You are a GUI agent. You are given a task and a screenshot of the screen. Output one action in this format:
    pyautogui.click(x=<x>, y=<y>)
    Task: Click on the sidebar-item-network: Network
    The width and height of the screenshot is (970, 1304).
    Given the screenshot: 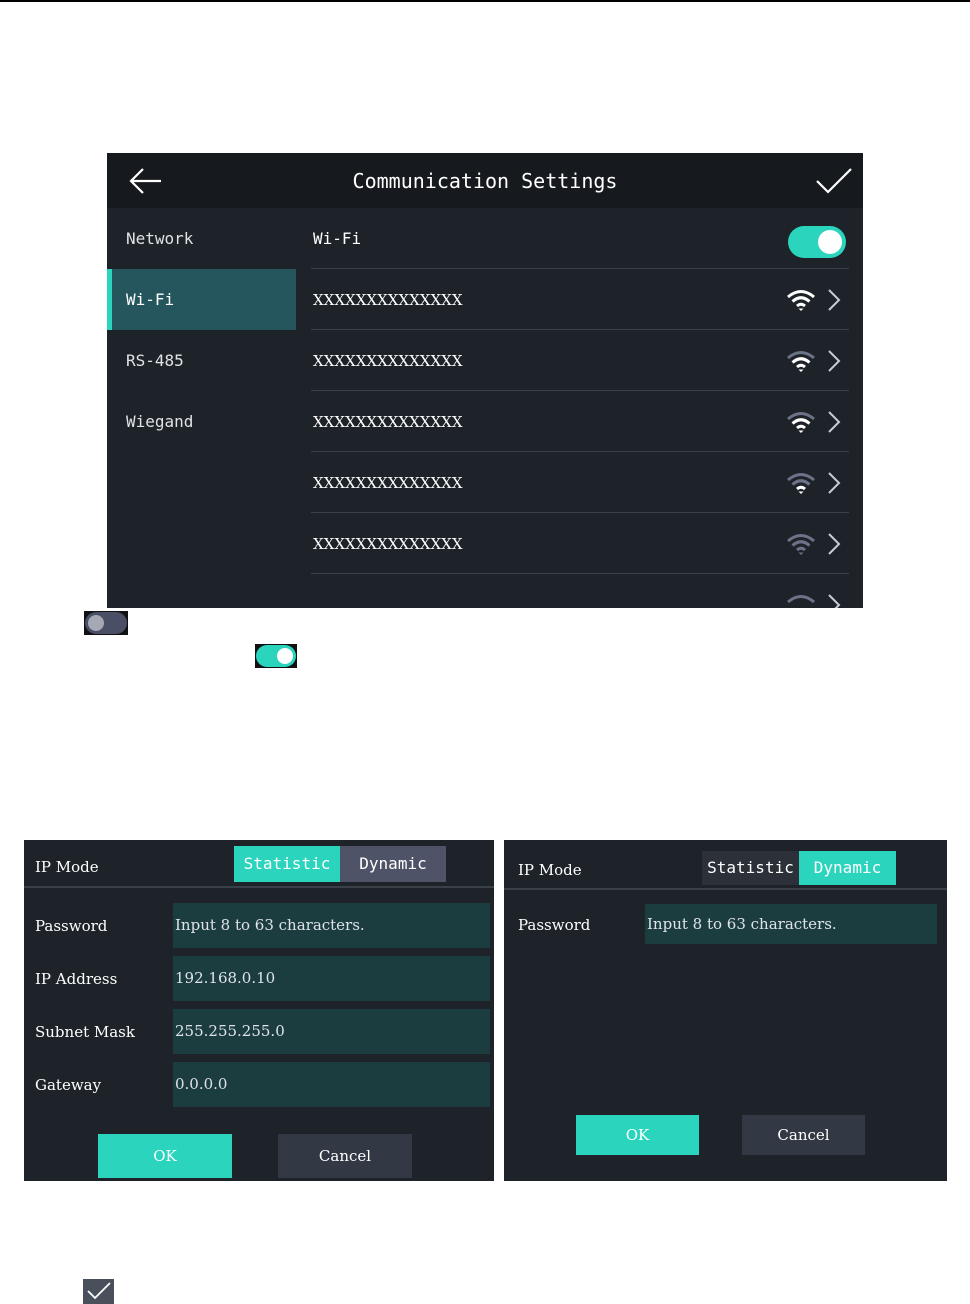 What is the action you would take?
    pyautogui.click(x=201, y=238)
    